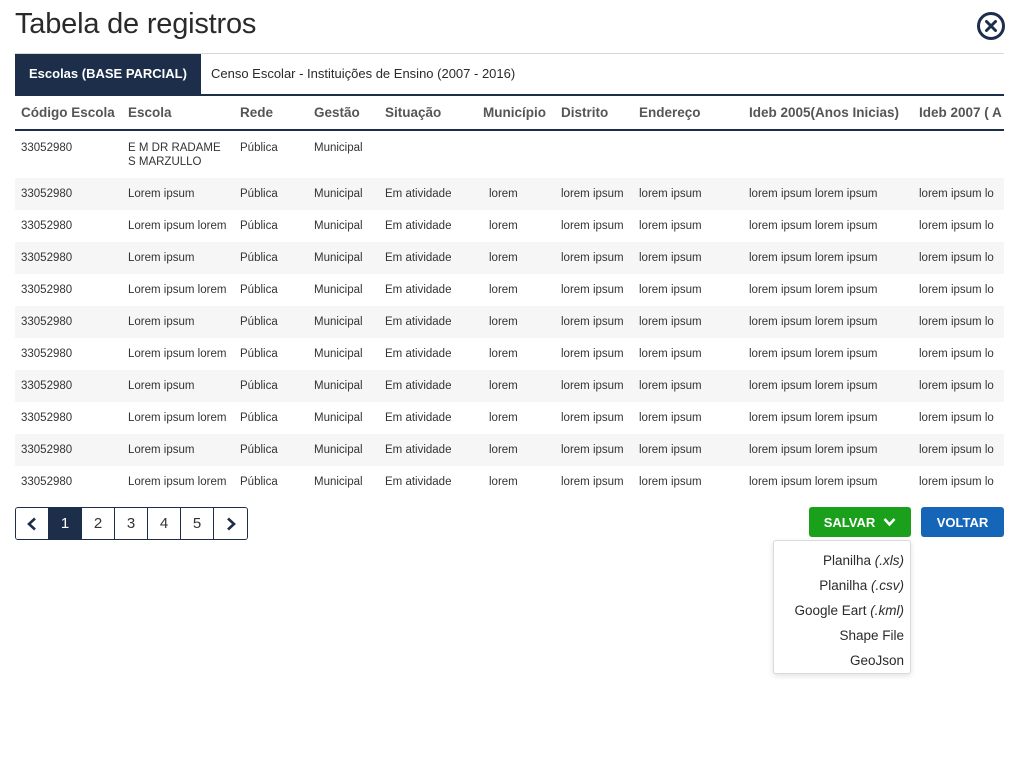 The height and width of the screenshot is (768, 1024). What do you see at coordinates (842, 662) in the screenshot?
I see `menu-item-geojson: GeoJson` at bounding box center [842, 662].